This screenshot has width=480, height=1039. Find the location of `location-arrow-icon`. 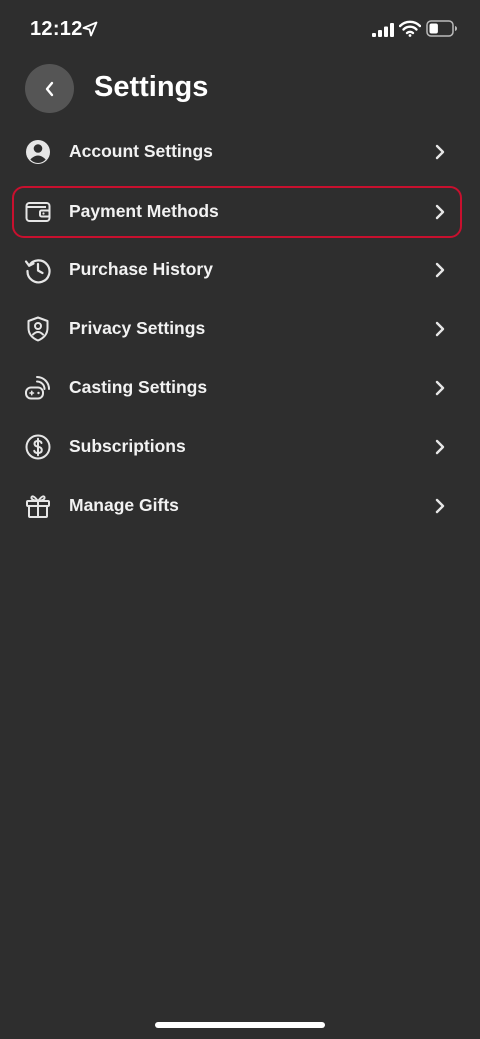

location-arrow-icon is located at coordinates (90, 29).